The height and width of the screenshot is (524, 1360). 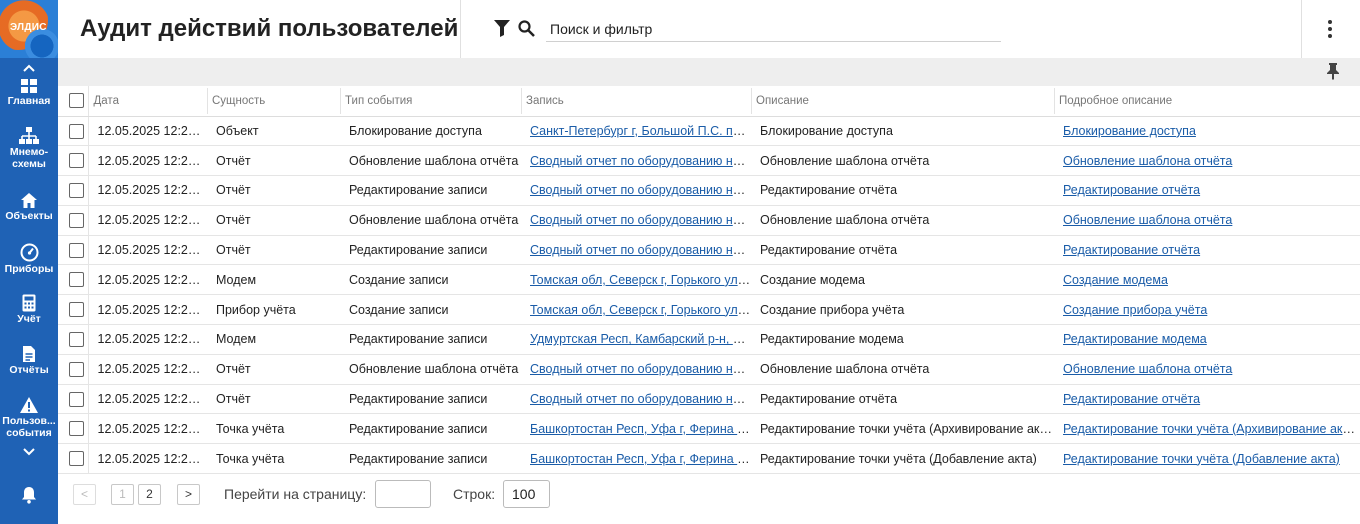 What do you see at coordinates (1333, 73) in the screenshot?
I see `pin-icon` at bounding box center [1333, 73].